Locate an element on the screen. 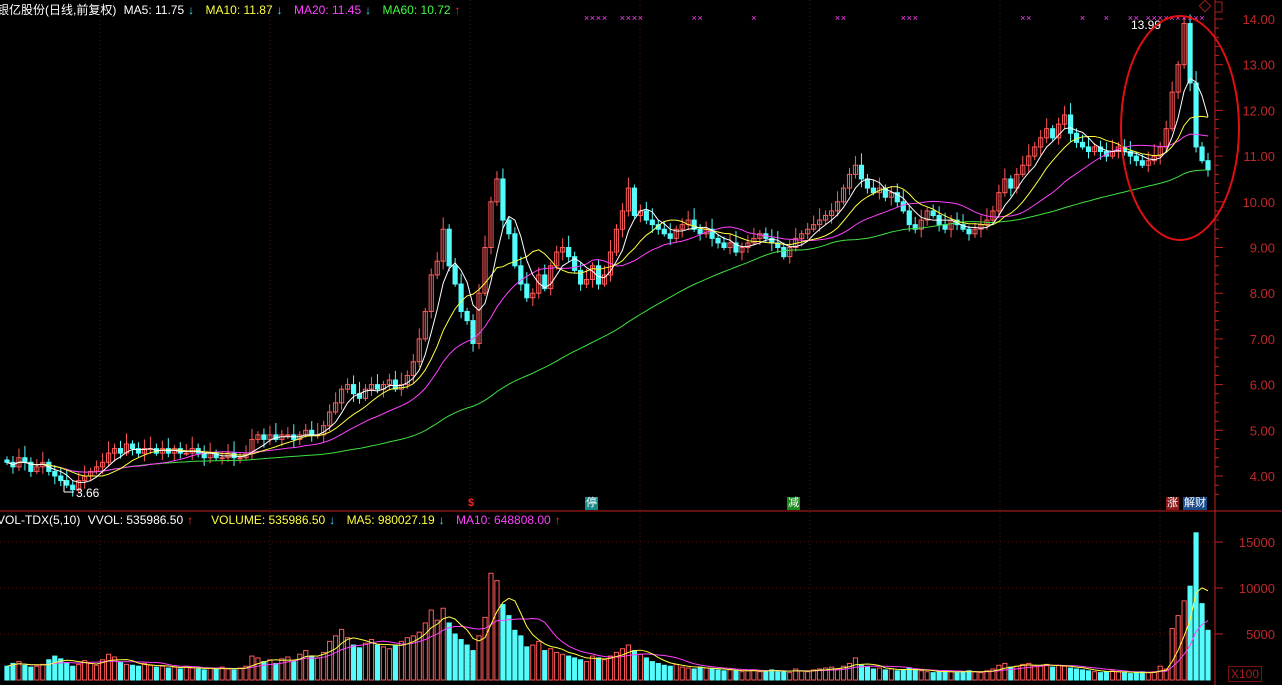 This screenshot has width=1282, height=685. price-tick-label: 11.00 is located at coordinates (1259, 156).